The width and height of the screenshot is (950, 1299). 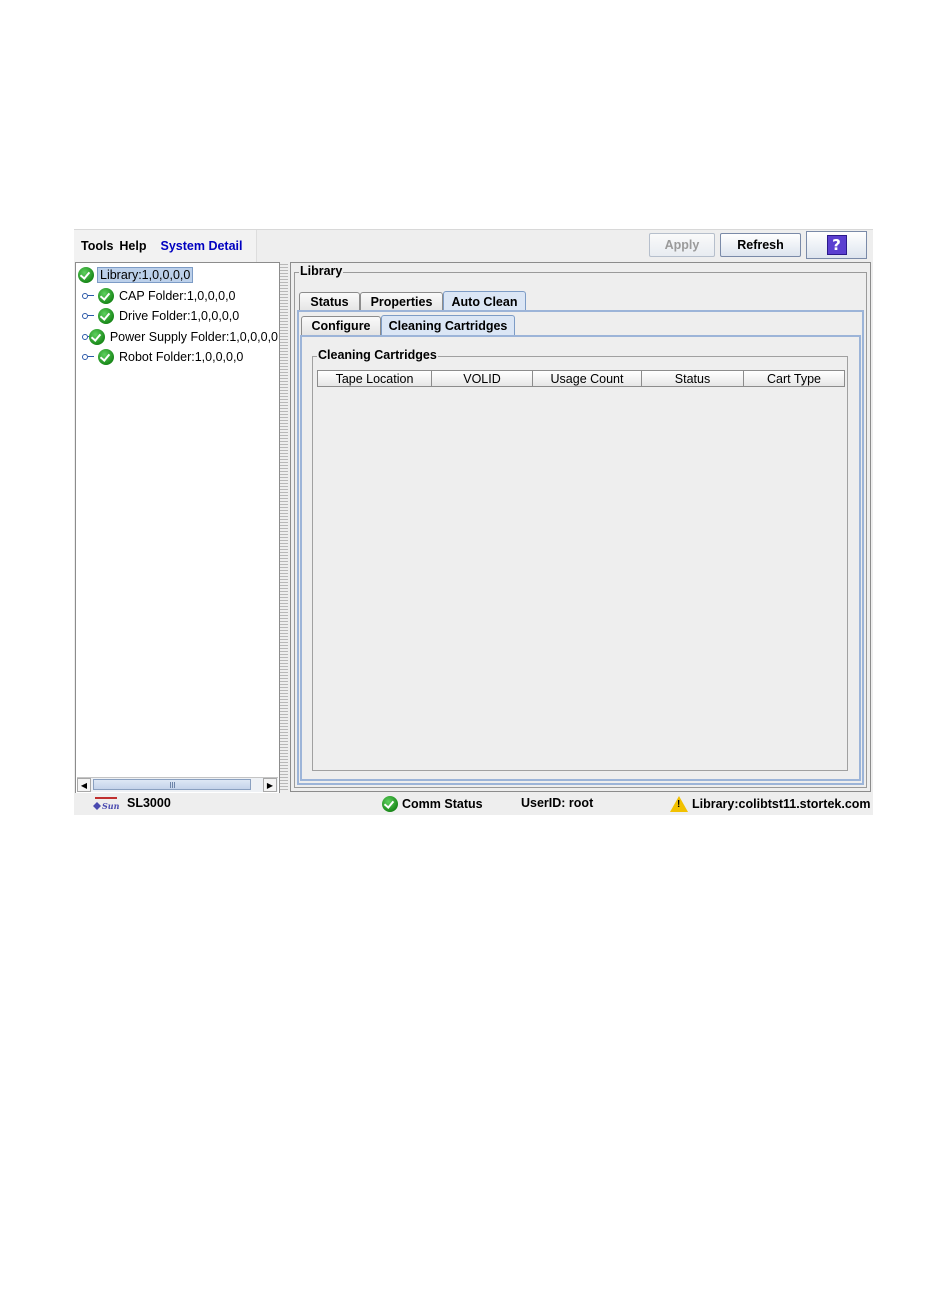 I want to click on product-name: SL3000, so click(x=149, y=803).